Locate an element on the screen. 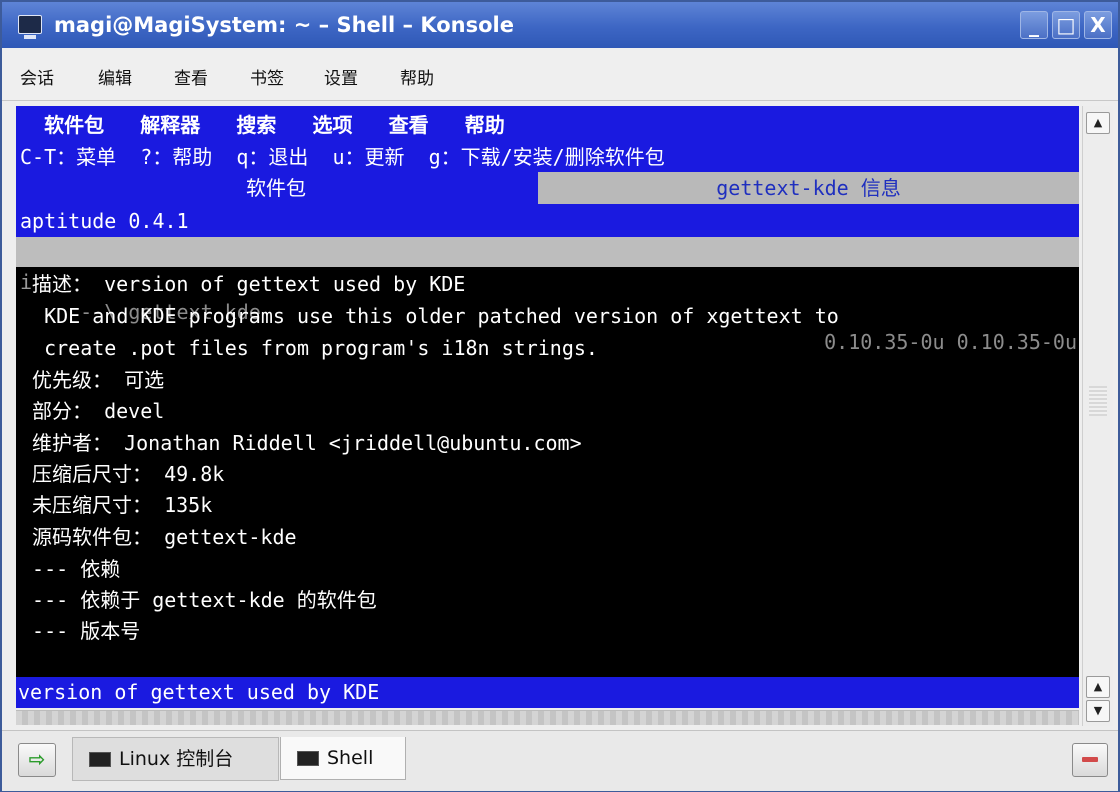  info-line: 描述： version of gettext used by KDE is located at coordinates (243, 284).